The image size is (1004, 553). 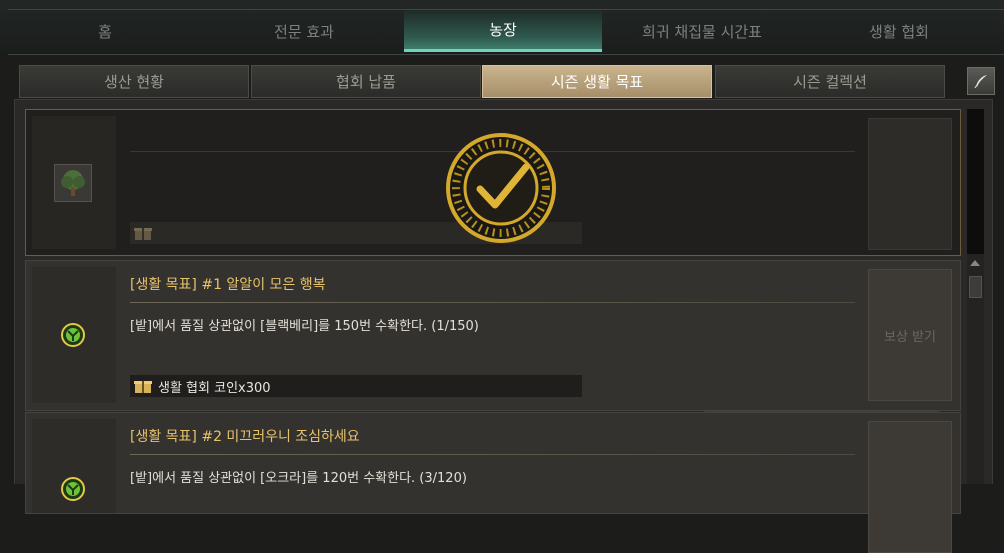 I want to click on scroll-up-arrow, so click(x=975, y=263).